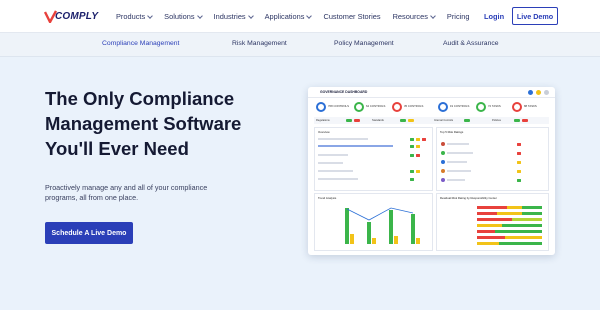  What do you see at coordinates (373, 159) in the screenshot?
I see `overview-panel: Overview` at bounding box center [373, 159].